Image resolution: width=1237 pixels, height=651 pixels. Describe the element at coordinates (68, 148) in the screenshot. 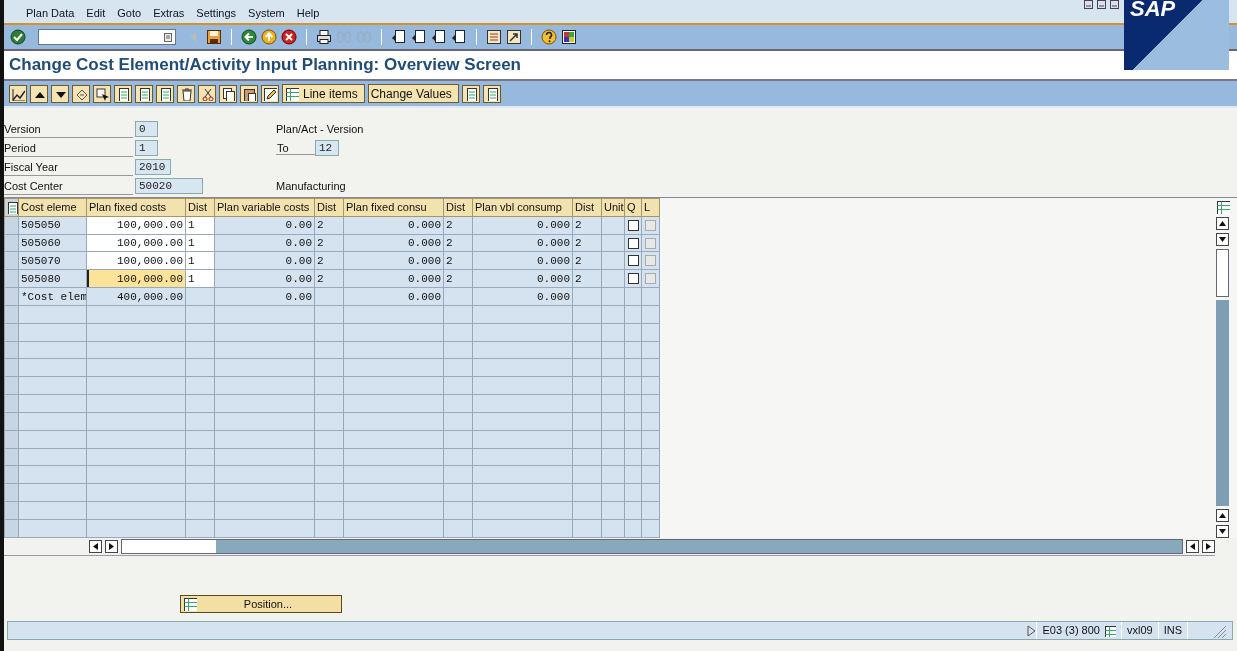

I see `field-label: Period` at that location.